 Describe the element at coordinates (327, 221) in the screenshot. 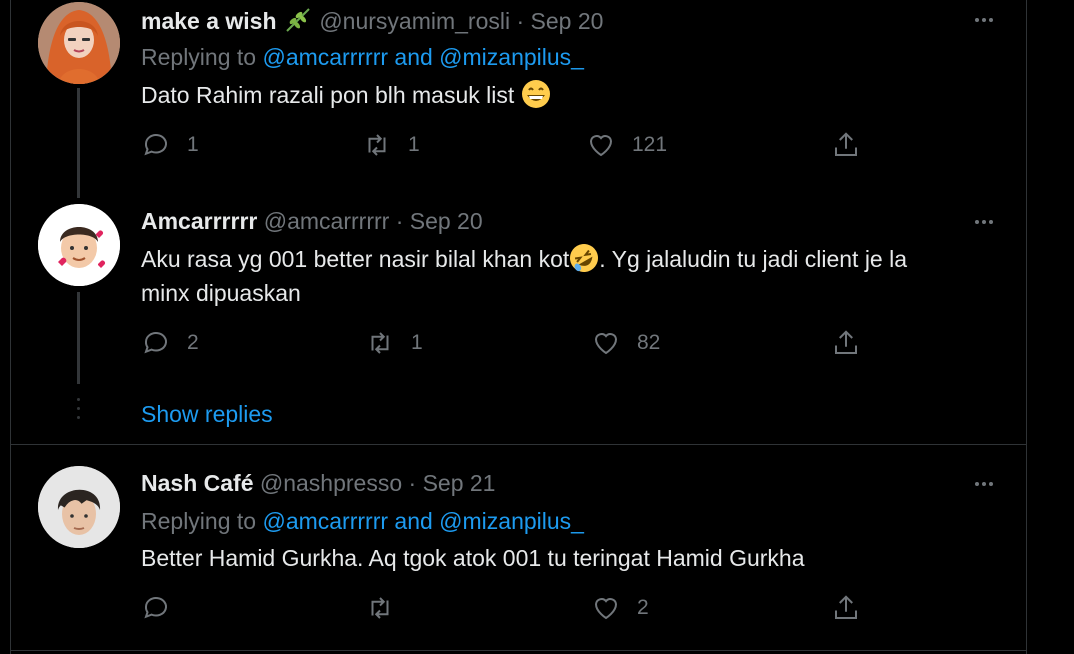

I see `user-handle: @amcarrrrrr` at that location.